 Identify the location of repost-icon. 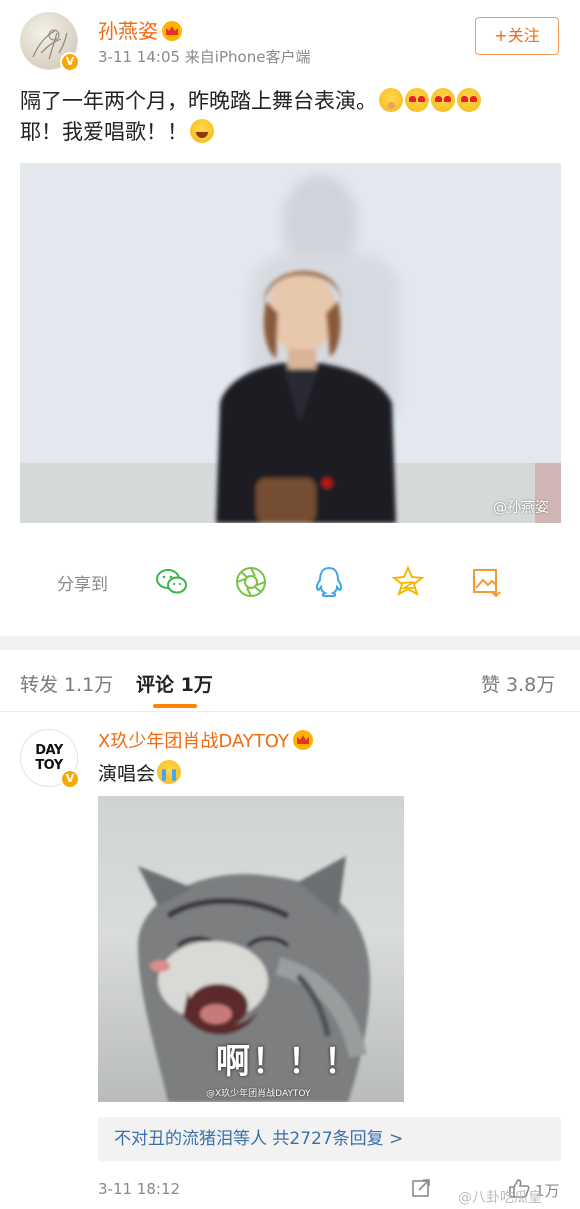
(421, 1188).